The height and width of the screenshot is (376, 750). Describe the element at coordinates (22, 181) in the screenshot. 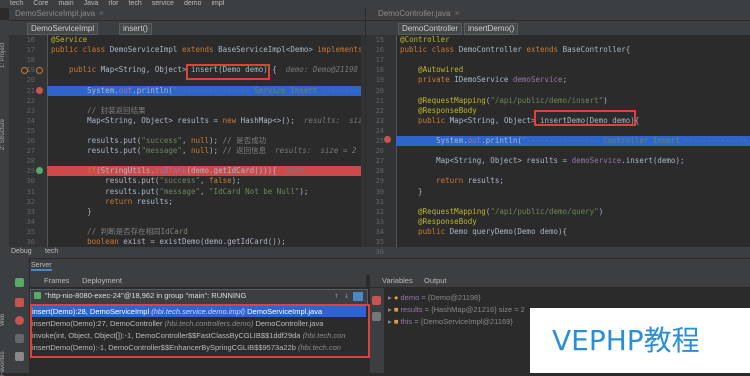

I see `line-number: 30` at that location.